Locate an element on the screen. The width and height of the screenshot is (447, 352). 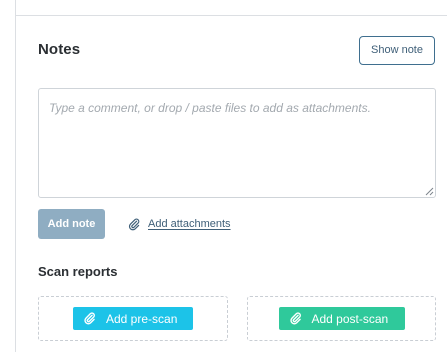
left-divider is located at coordinates (15, 176).